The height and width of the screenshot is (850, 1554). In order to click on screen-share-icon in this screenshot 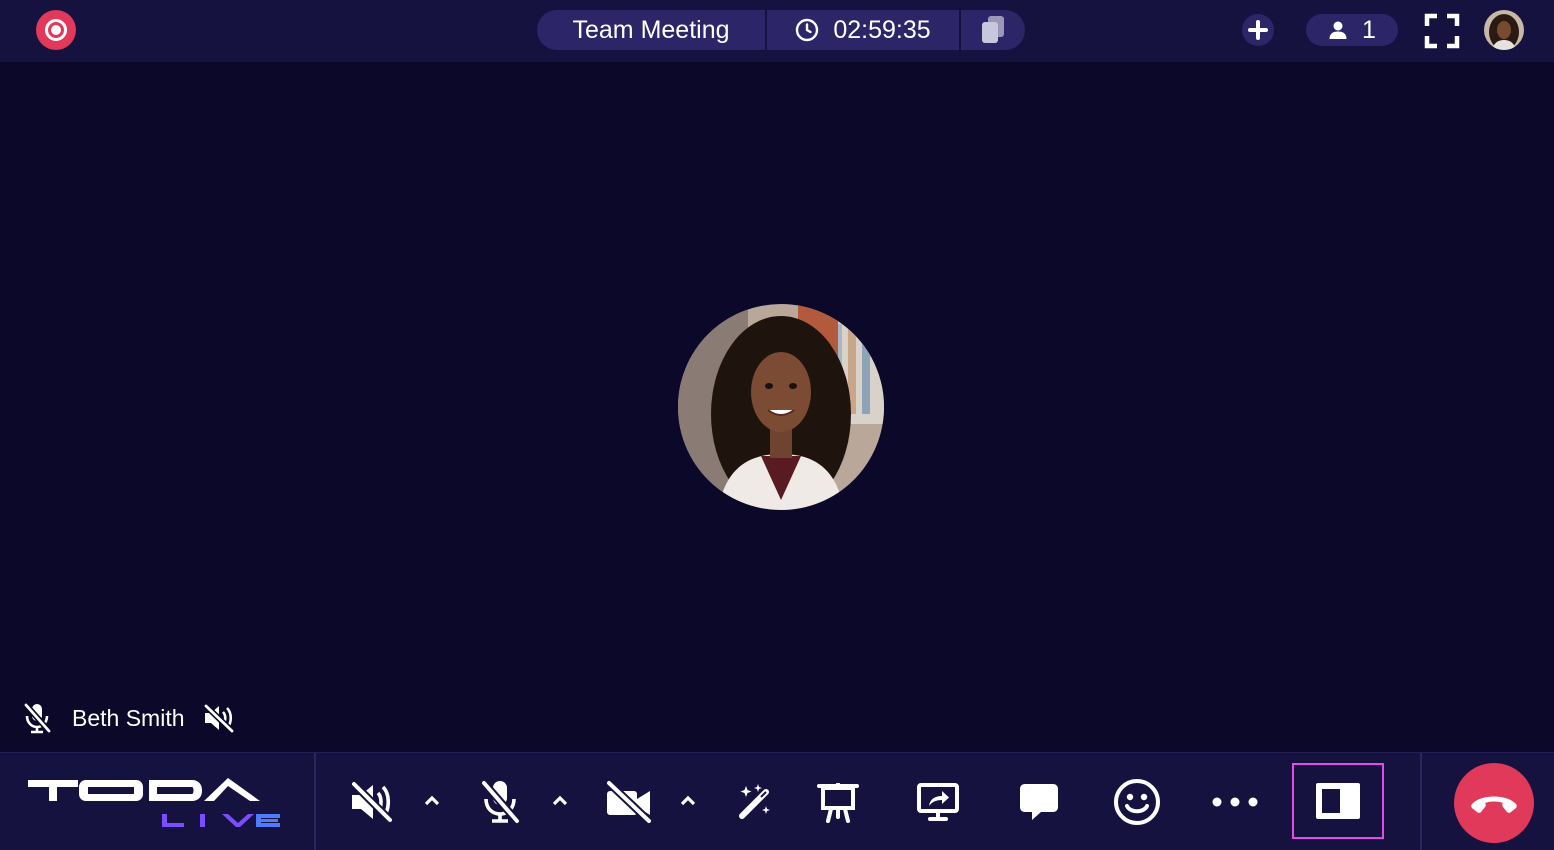, I will do `click(938, 802)`.